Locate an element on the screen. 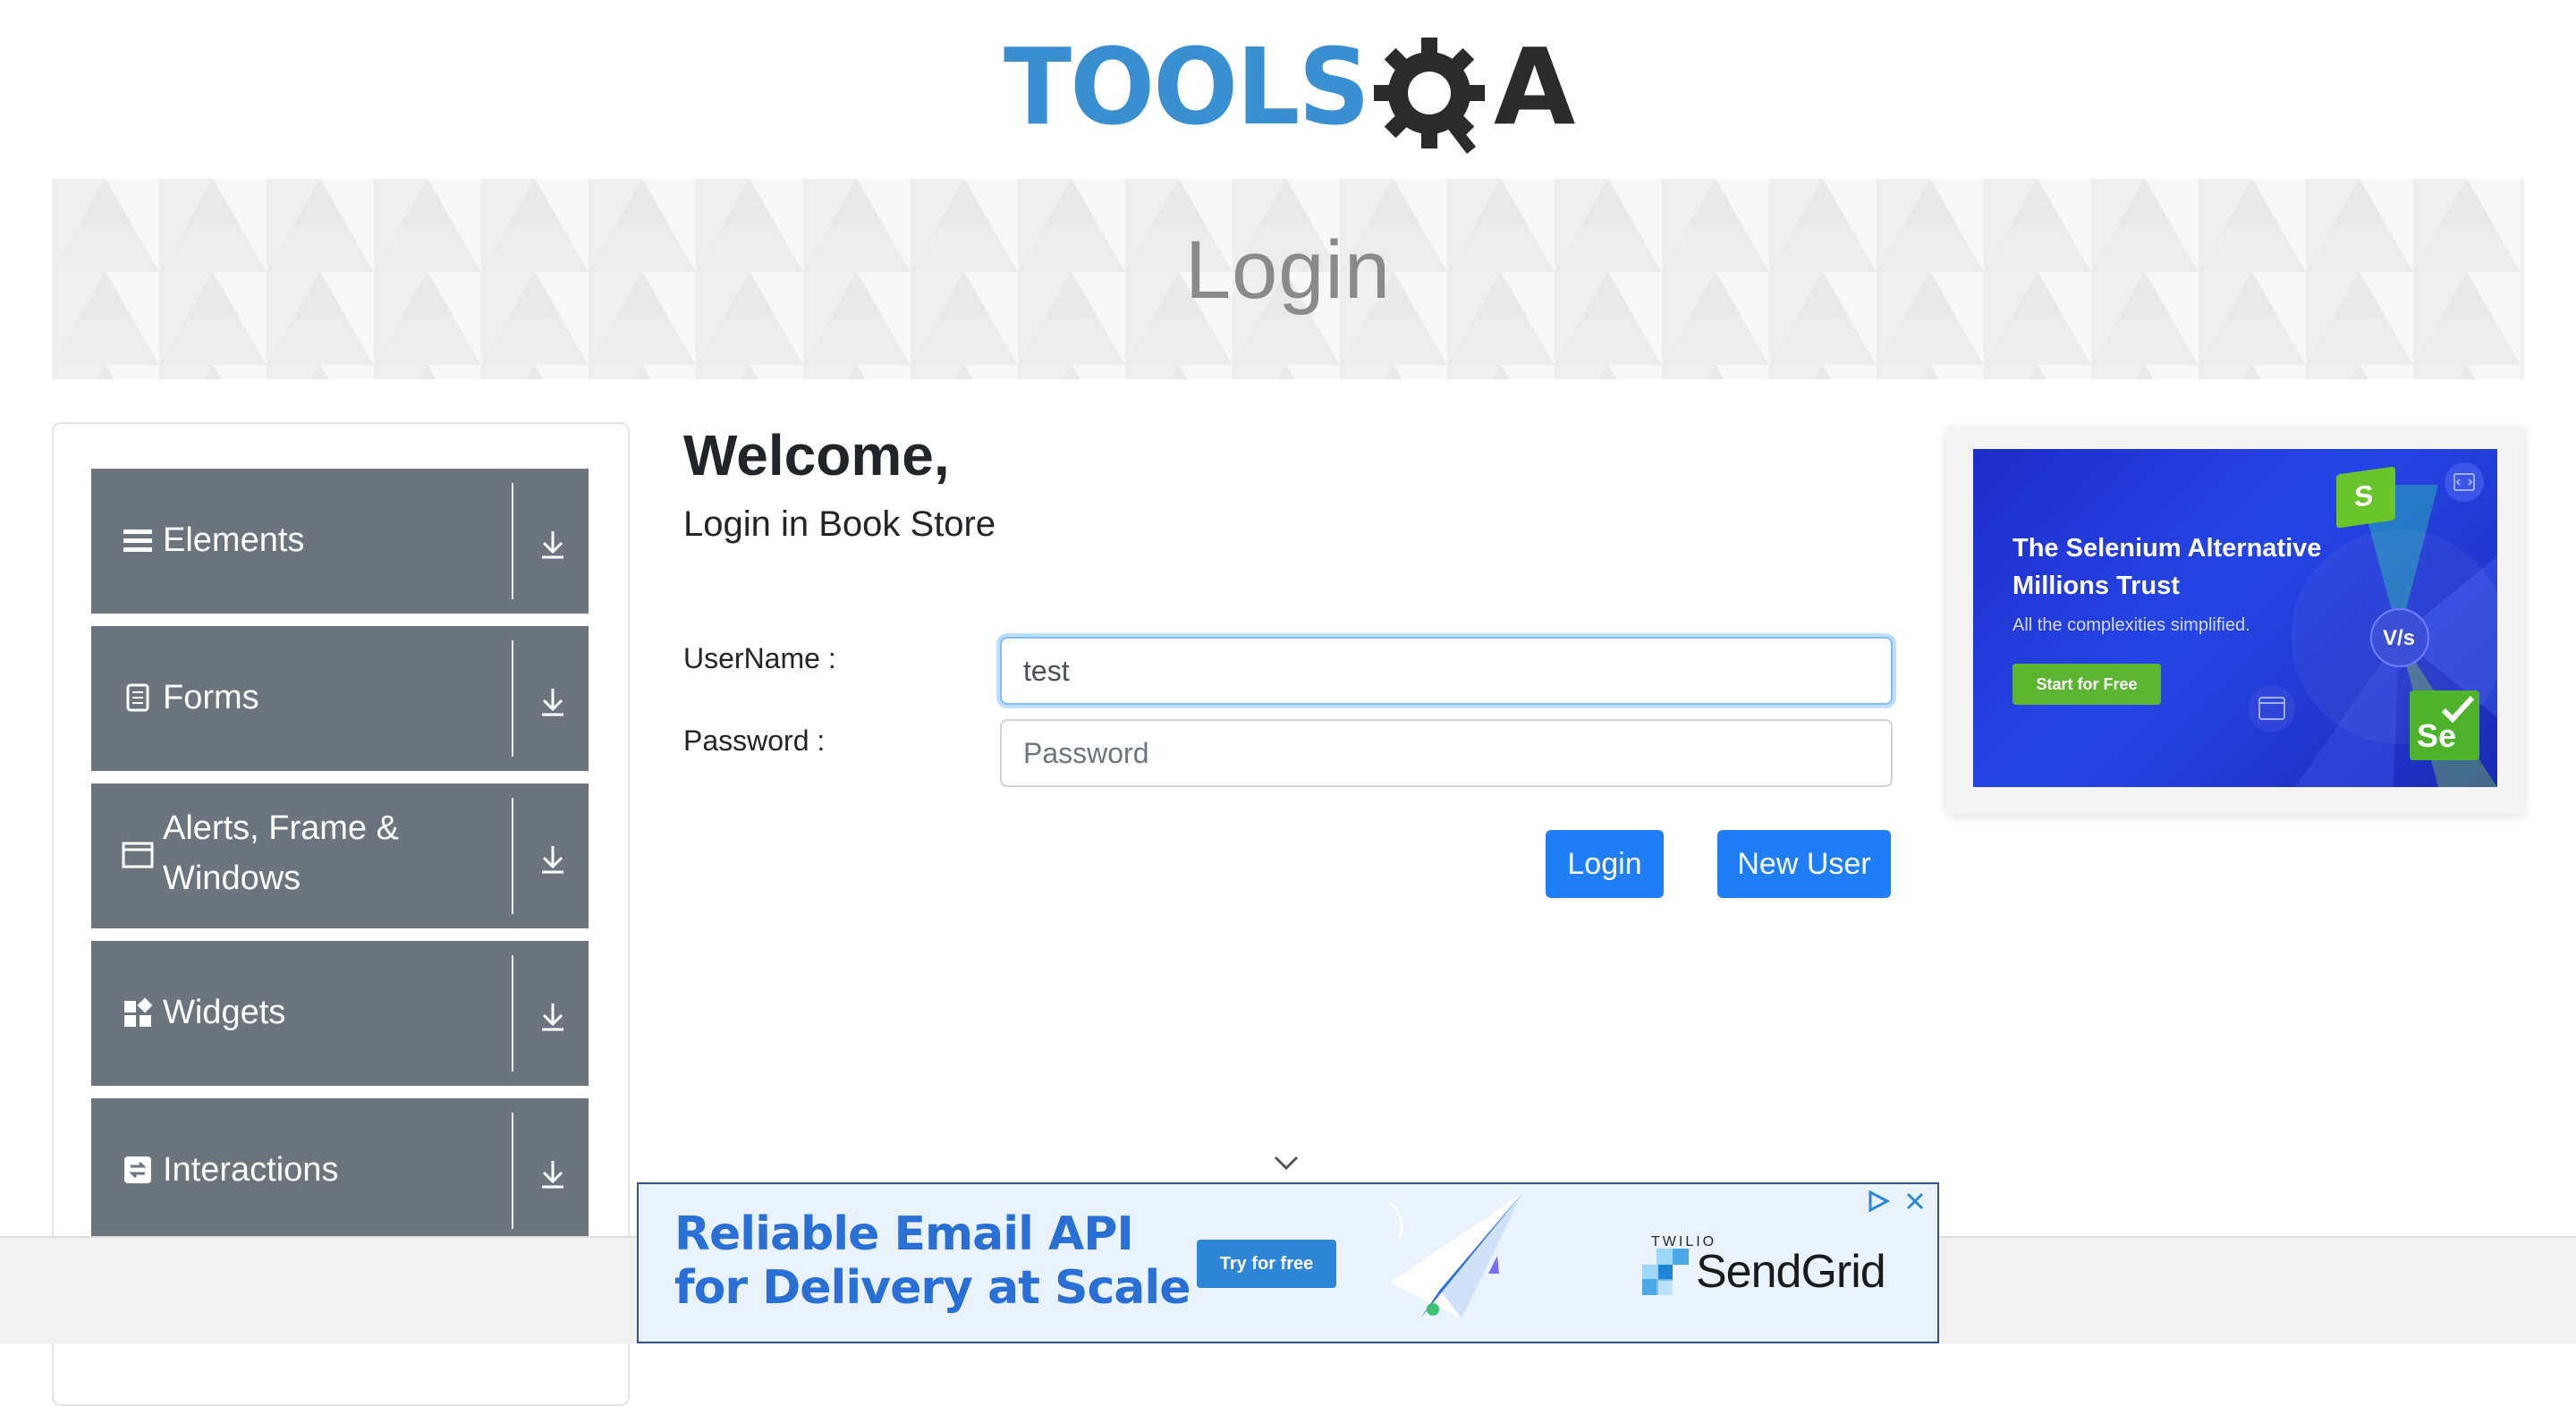 Image resolution: width=2576 pixels, height=1406 pixels. username-label: UserName : is located at coordinates (759, 658).